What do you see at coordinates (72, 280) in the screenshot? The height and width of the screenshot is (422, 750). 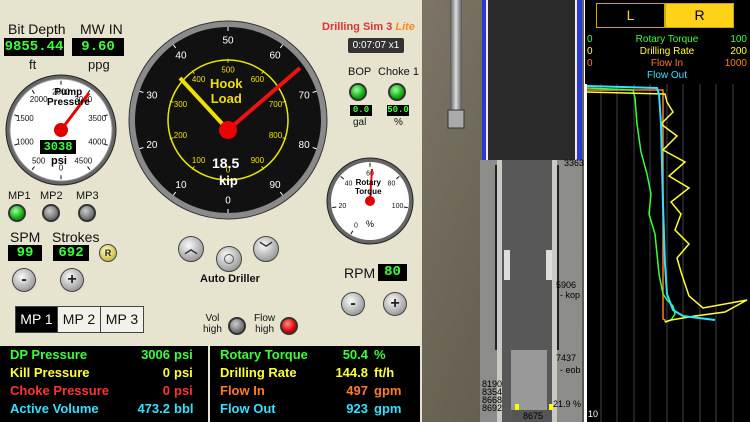 I see `spm-plus-button: +` at bounding box center [72, 280].